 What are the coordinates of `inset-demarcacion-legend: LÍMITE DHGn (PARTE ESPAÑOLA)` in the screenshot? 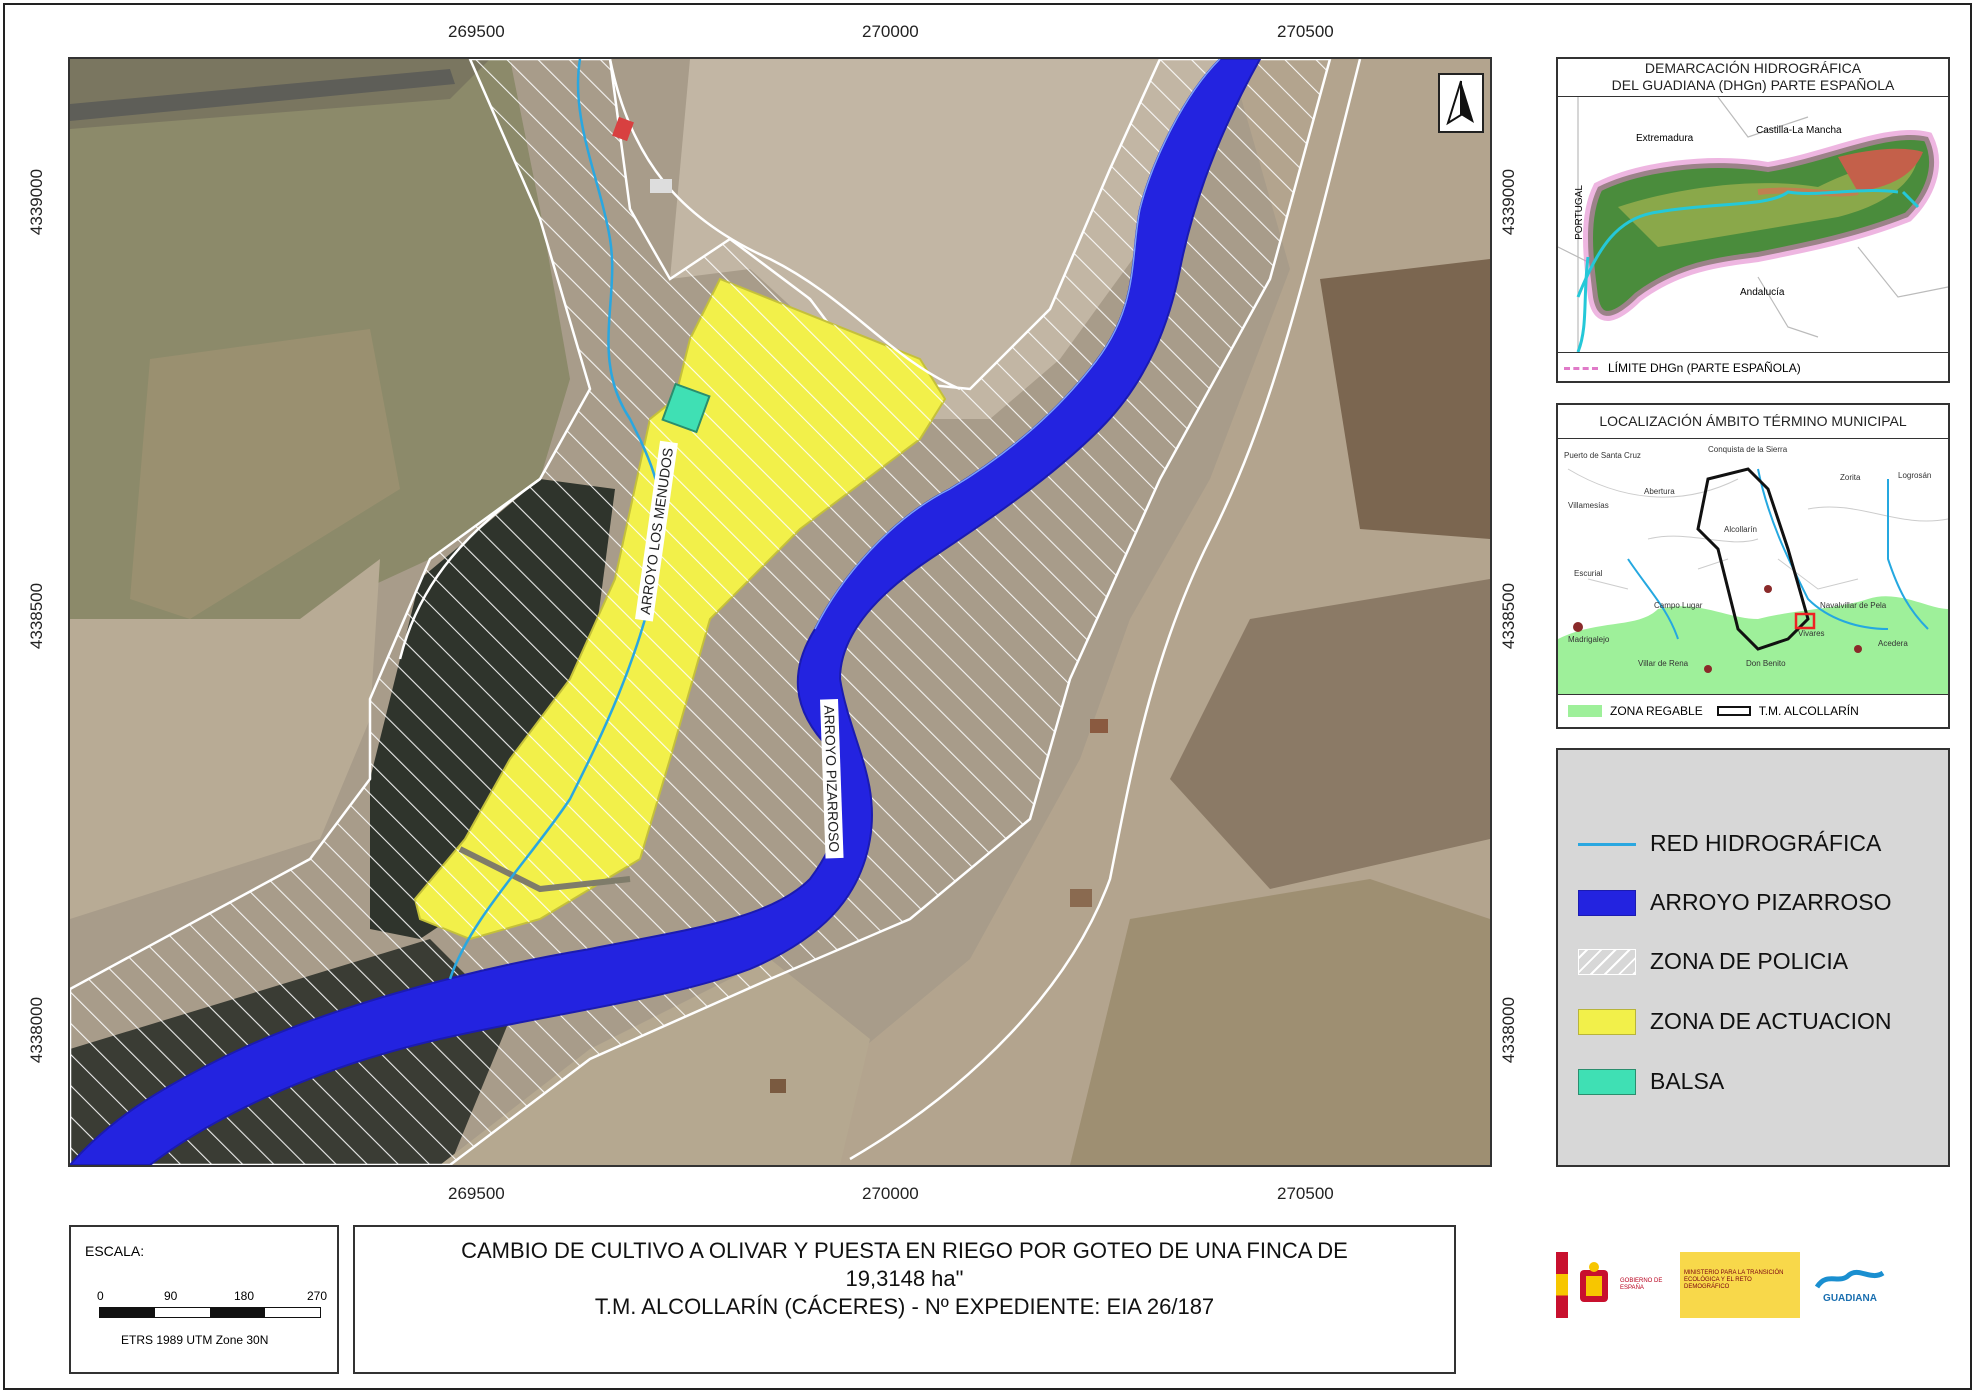 It's located at (1753, 367).